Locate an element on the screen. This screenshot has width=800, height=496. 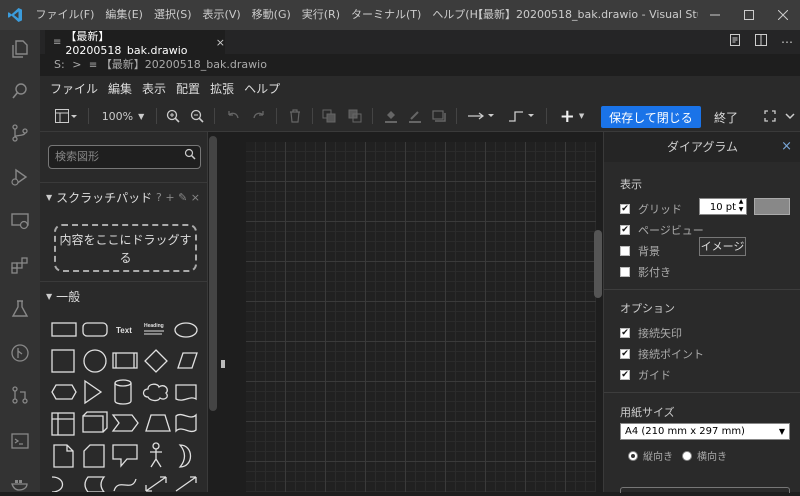
terminal-panel-icon is located at coordinates (20, 441).